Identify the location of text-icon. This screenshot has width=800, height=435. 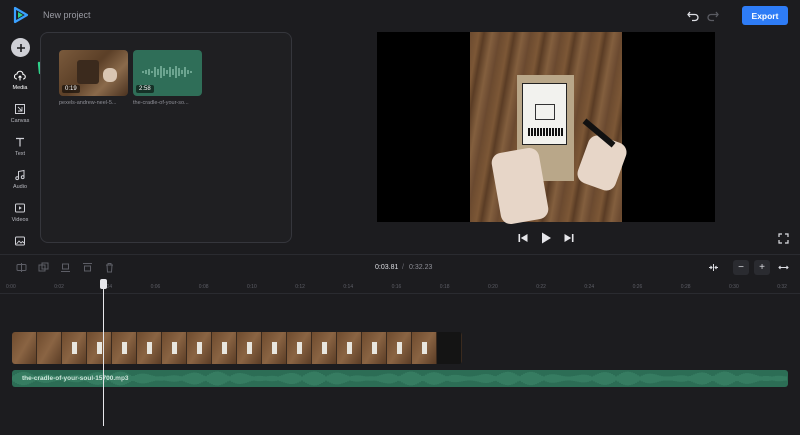
(20, 142).